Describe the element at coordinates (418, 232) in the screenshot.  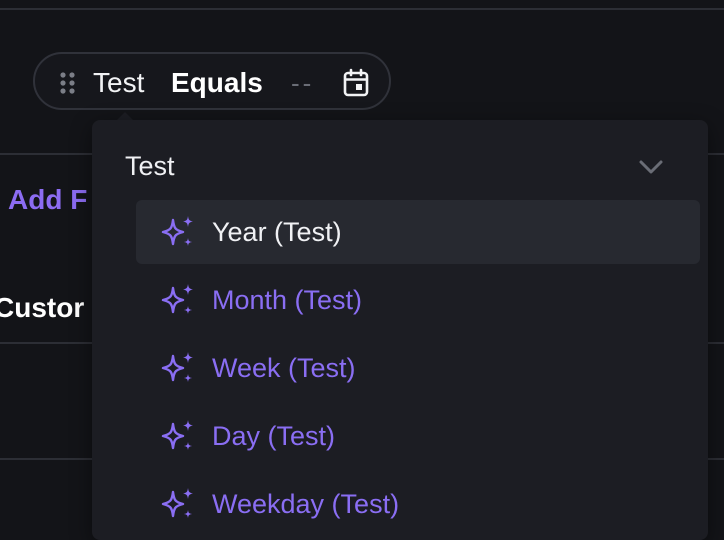
I see `dropdown-option-year: Year (Test)` at that location.